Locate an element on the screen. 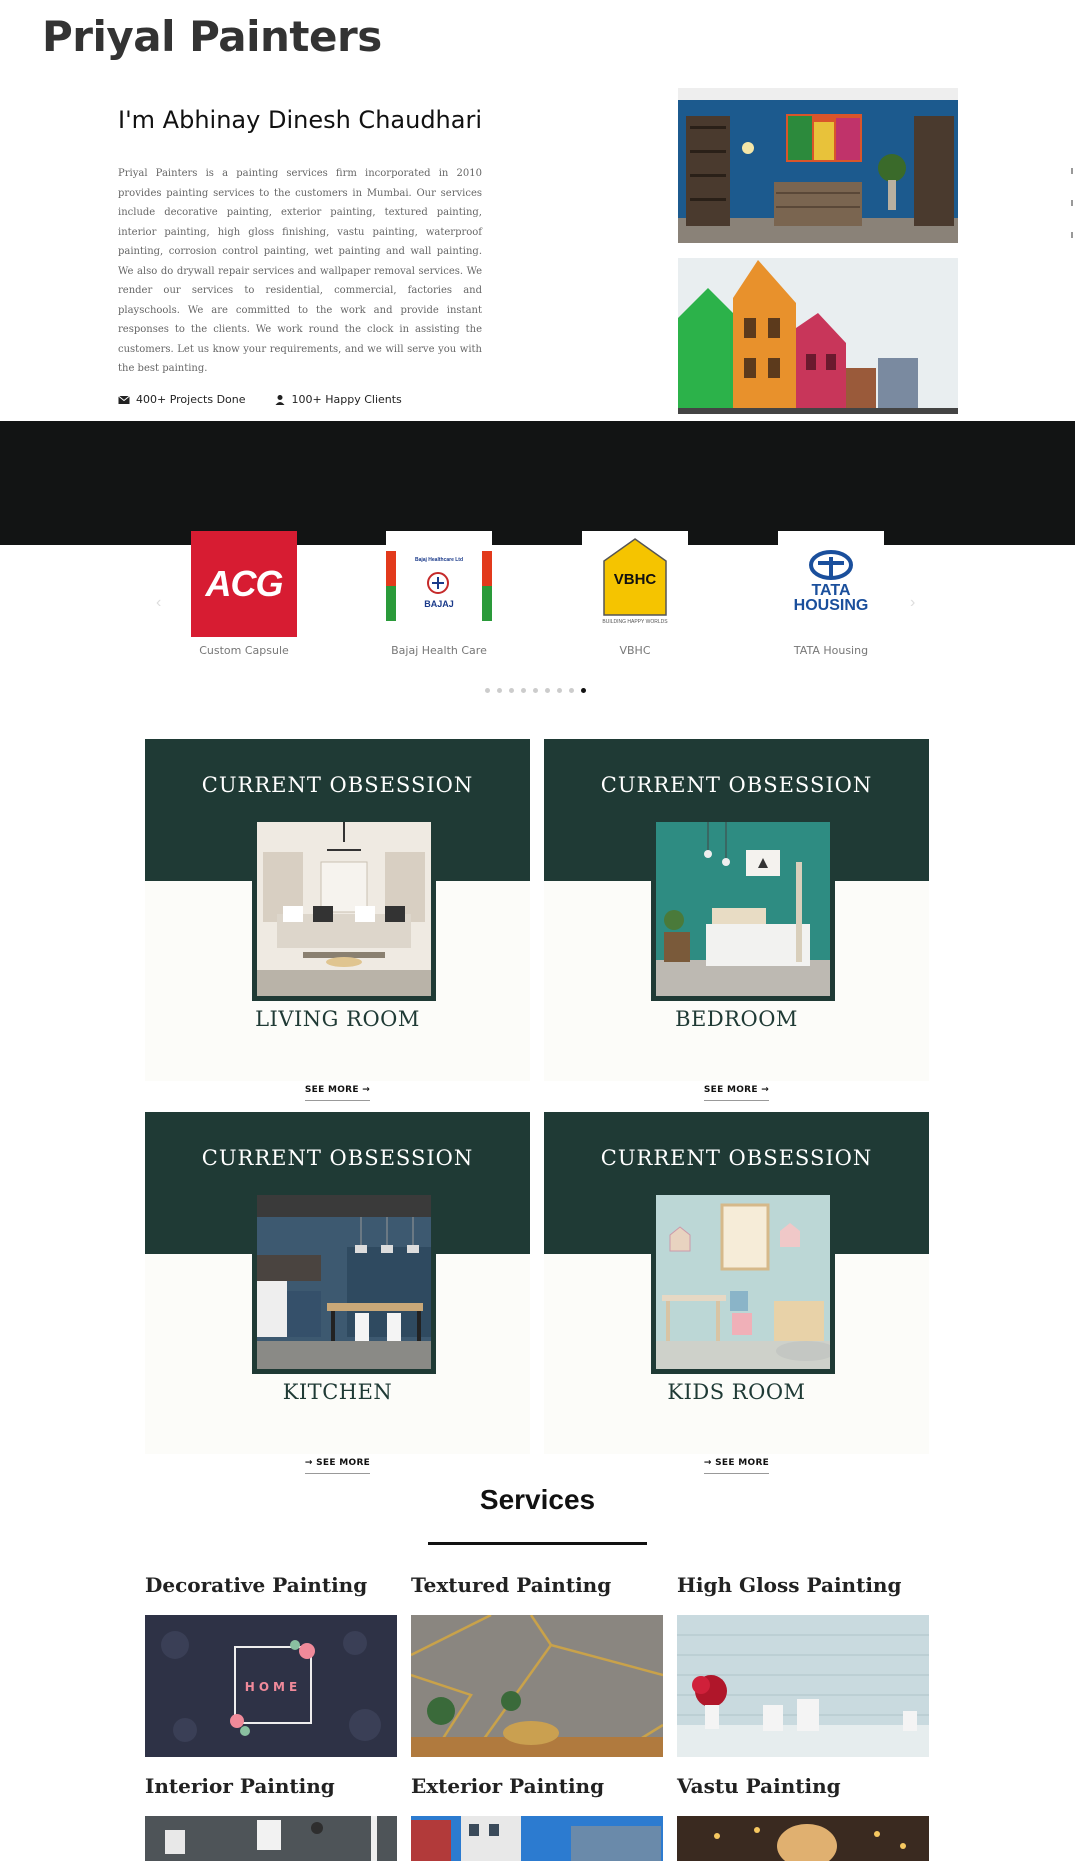 The height and width of the screenshot is (1861, 1075). envelope-icon is located at coordinates (124, 399).